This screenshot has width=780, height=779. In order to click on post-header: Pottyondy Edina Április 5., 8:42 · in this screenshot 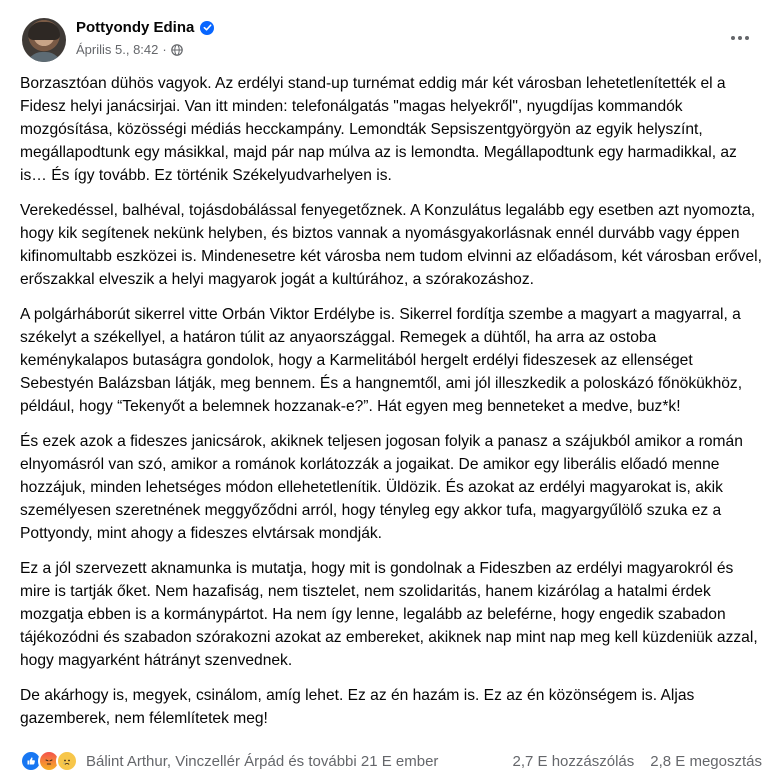, I will do `click(390, 41)`.